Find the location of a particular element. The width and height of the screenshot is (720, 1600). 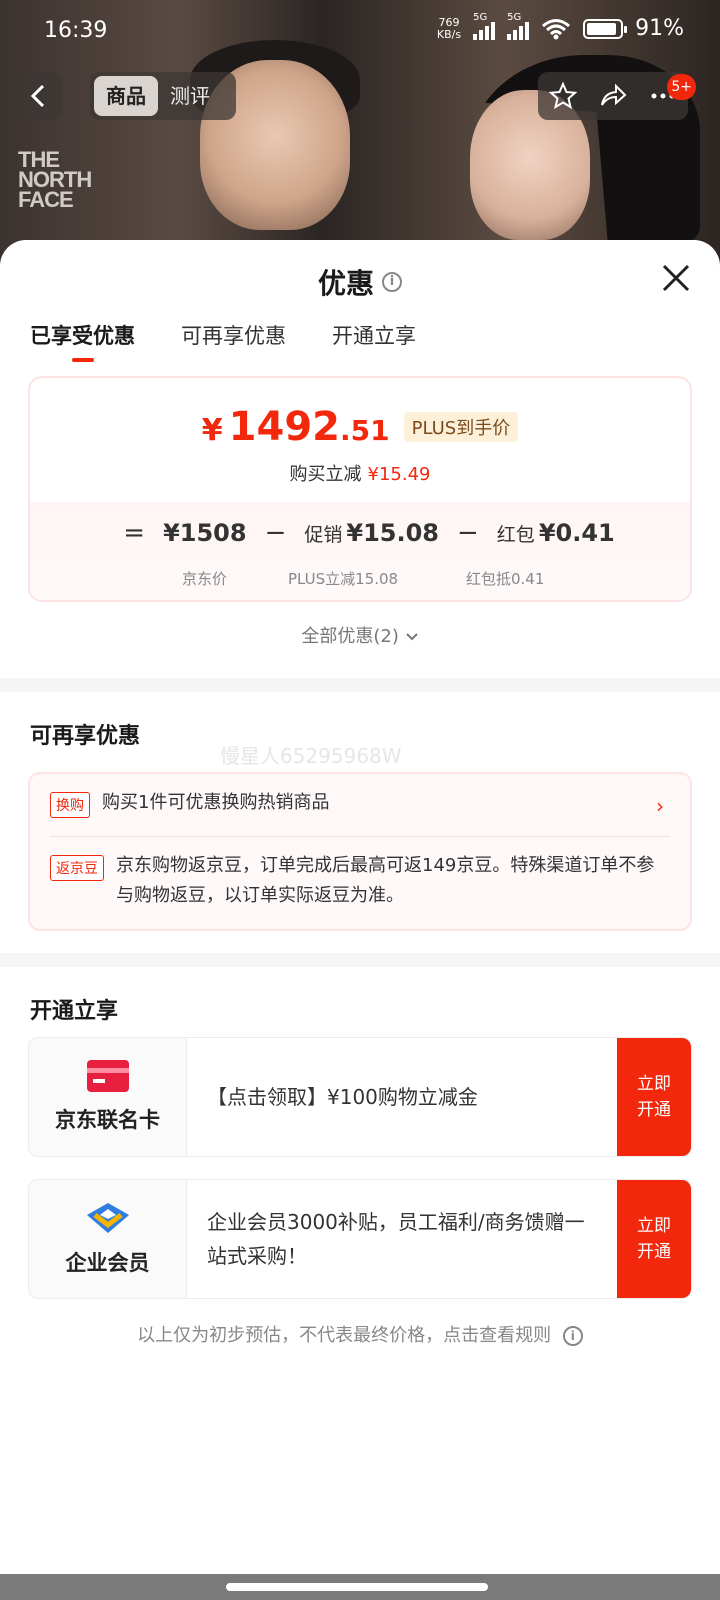

wifi-icon is located at coordinates (556, 28).